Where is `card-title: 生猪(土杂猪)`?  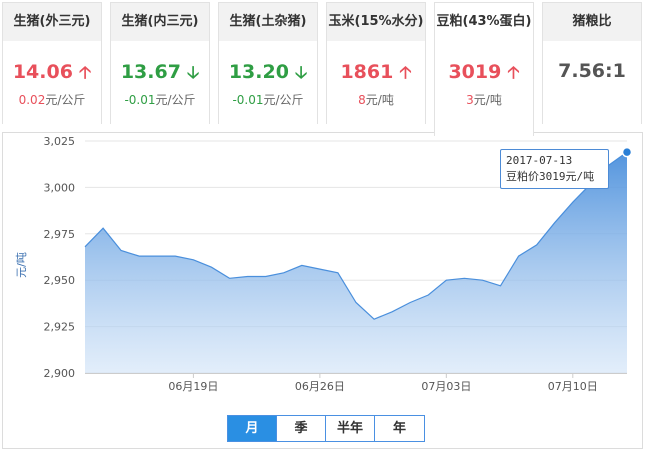 card-title: 生猪(土杂猪) is located at coordinates (268, 21).